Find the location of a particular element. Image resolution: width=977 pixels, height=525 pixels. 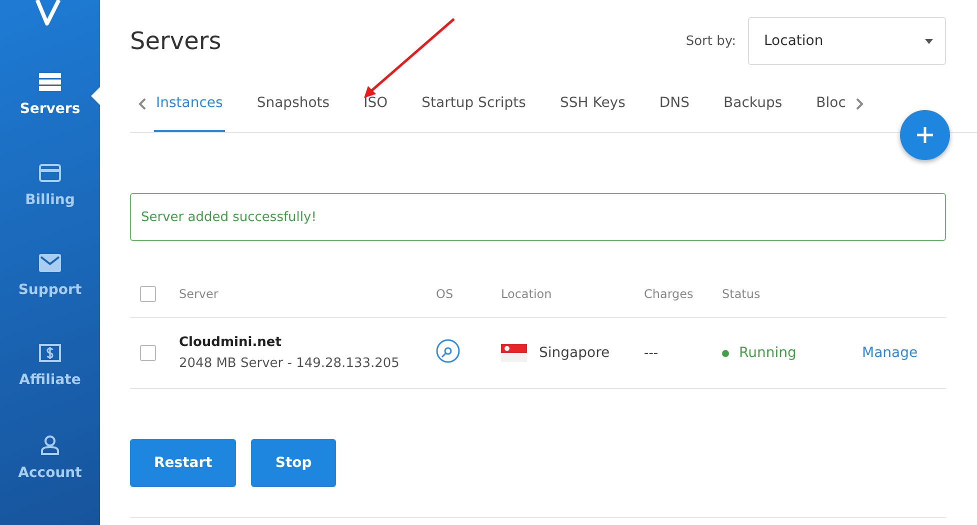

server-name: Cloudmini.net is located at coordinates (230, 342).